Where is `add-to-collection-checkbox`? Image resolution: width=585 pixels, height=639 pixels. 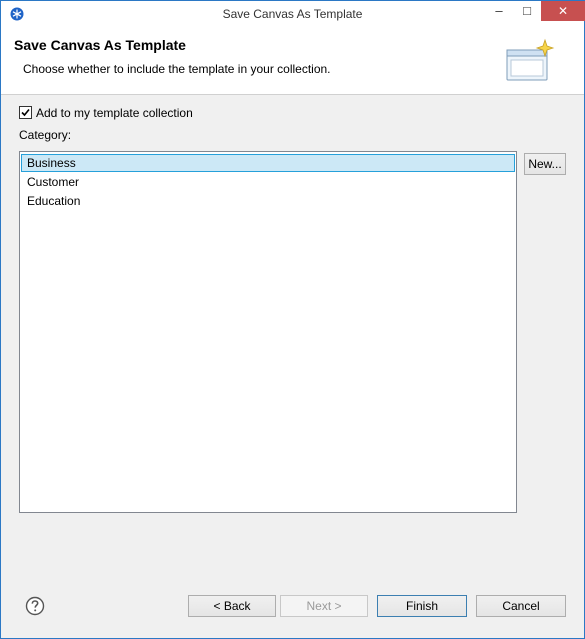
add-to-collection-checkbox is located at coordinates (25, 112).